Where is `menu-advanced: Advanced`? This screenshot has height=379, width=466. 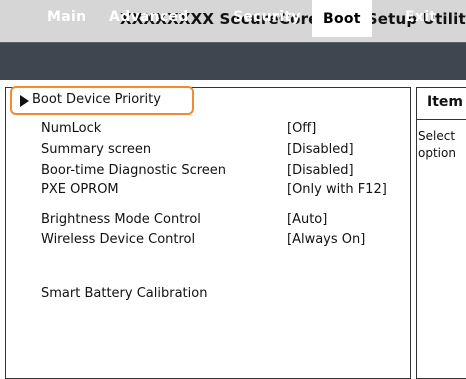 menu-advanced: Advanced is located at coordinates (149, 17).